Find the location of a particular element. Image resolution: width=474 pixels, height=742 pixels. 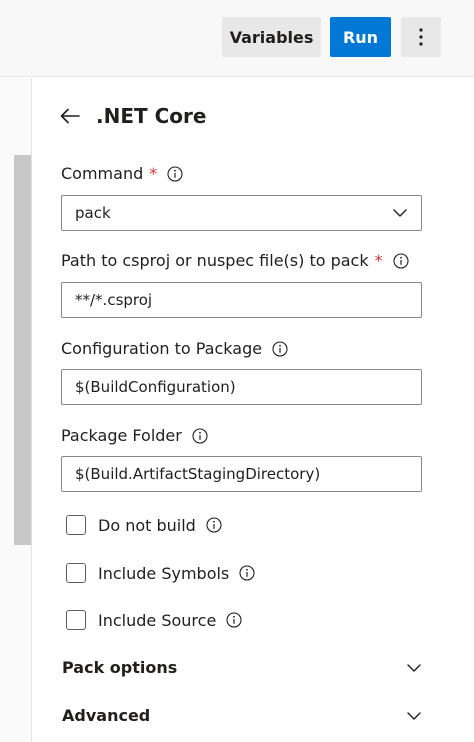

more-options-button is located at coordinates (421, 37).